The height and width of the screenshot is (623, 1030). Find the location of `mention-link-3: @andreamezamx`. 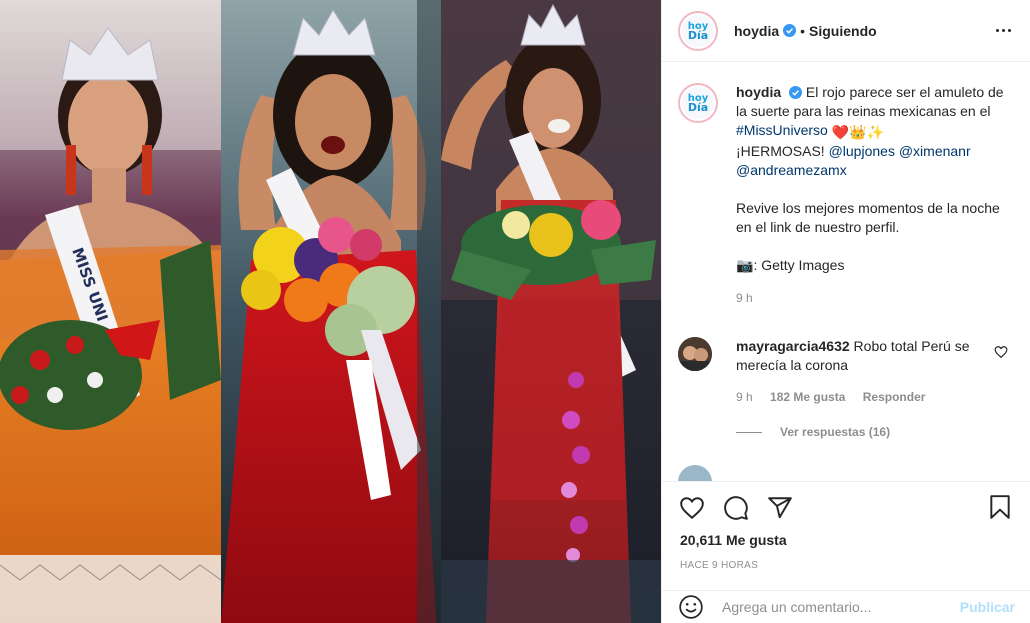

mention-link-3: @andreamezamx is located at coordinates (791, 170).